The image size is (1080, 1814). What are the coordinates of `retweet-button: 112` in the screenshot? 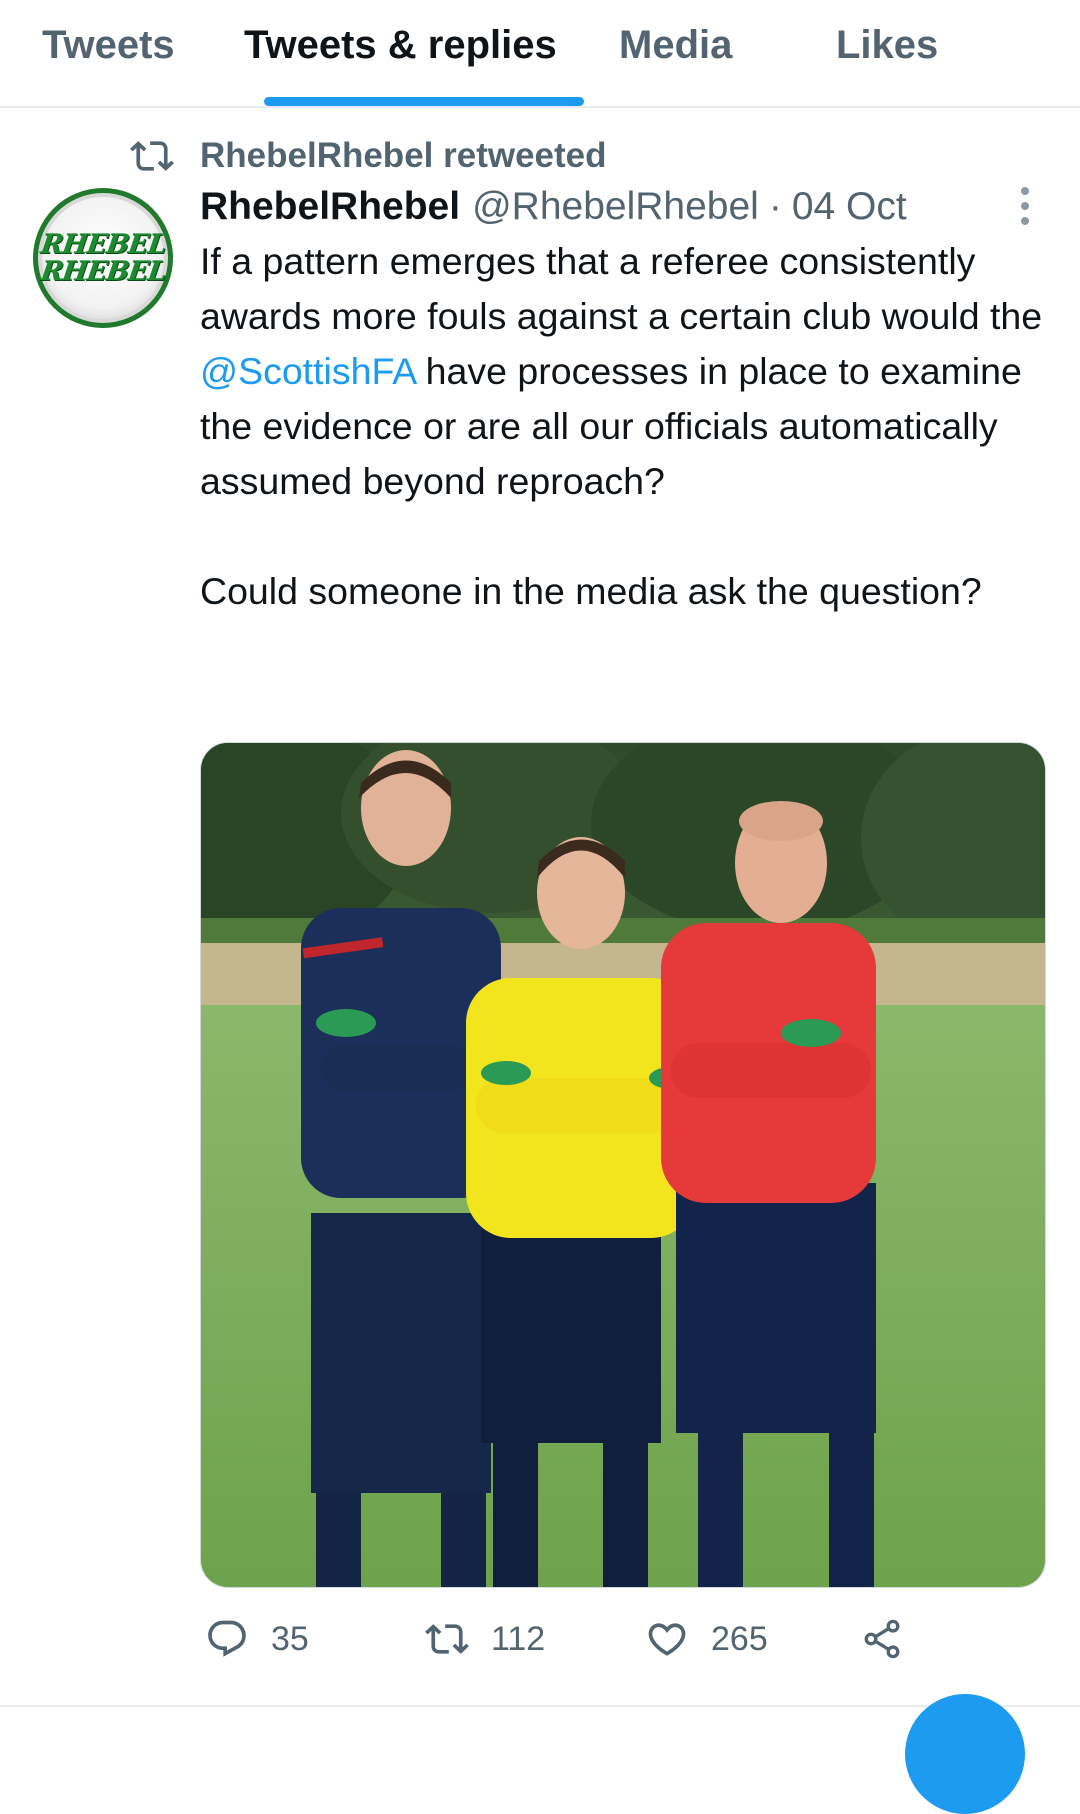 It's located at (485, 1639).